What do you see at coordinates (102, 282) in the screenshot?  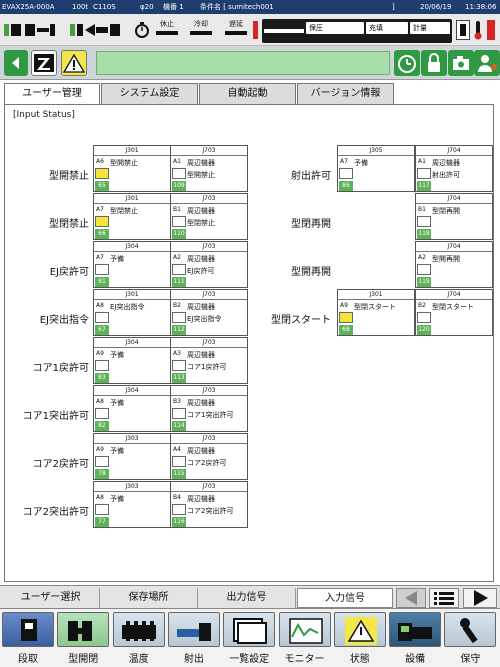 I see `signal-number: 81` at bounding box center [102, 282].